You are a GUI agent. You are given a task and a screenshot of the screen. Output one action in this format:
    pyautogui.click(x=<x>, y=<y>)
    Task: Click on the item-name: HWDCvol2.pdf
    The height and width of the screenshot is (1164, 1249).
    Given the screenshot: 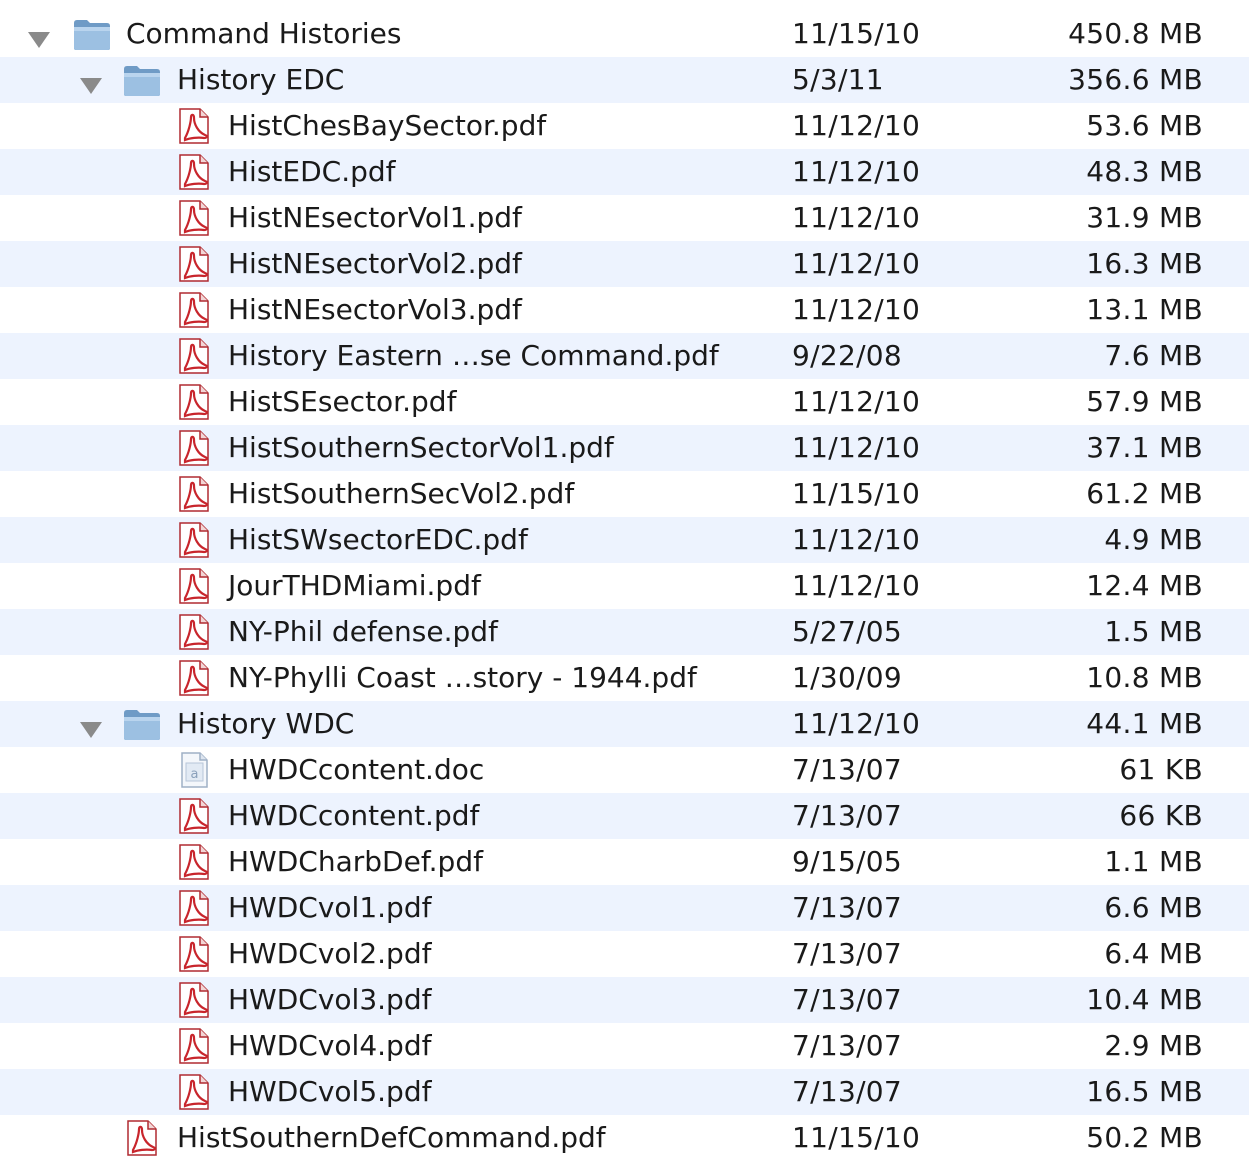 What is the action you would take?
    pyautogui.click(x=330, y=953)
    